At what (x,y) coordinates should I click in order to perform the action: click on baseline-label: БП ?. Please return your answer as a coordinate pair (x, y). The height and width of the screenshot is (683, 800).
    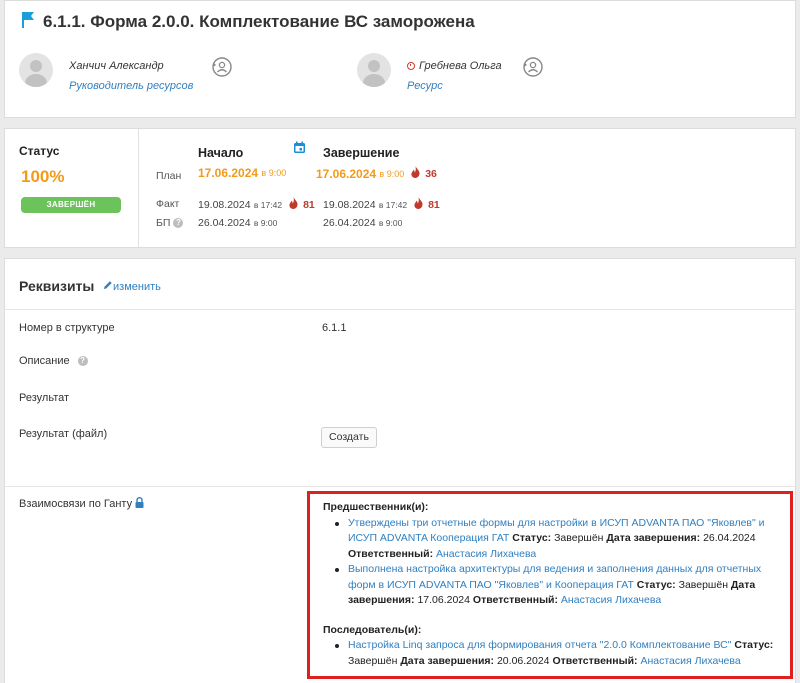
    Looking at the image, I should click on (170, 223).